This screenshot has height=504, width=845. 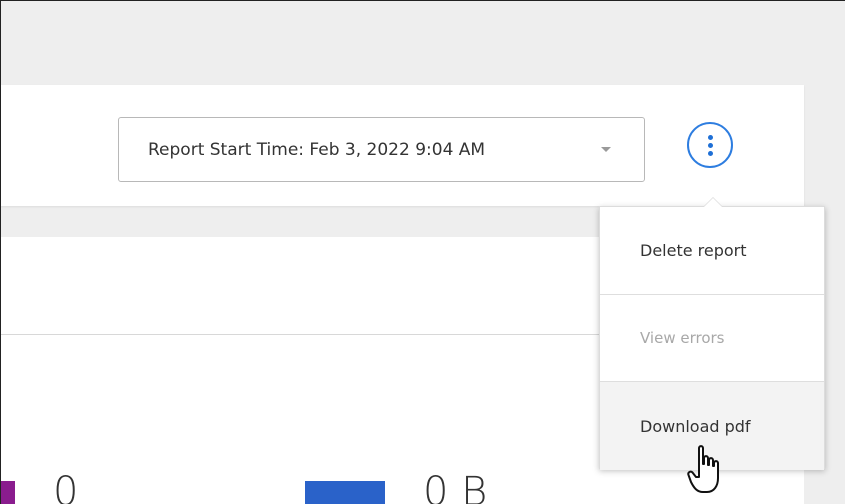 I want to click on menu-item-delete-report: Delete report, so click(x=712, y=250).